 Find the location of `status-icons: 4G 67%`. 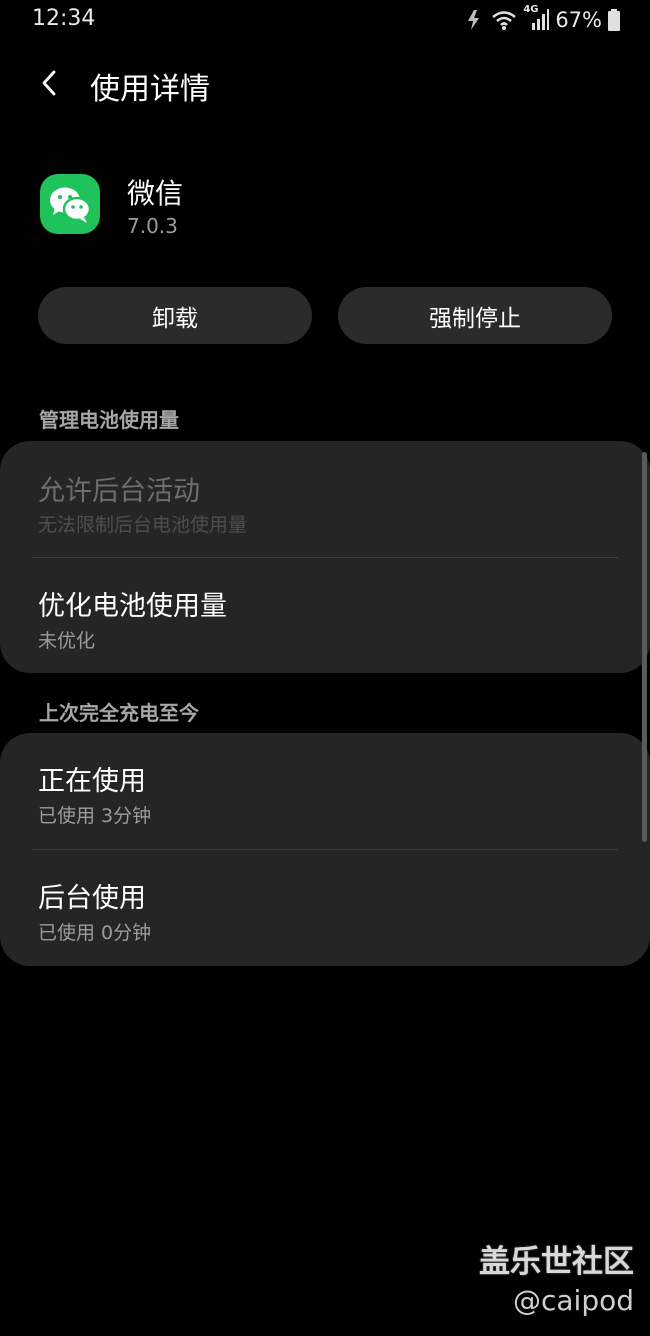

status-icons: 4G 67% is located at coordinates (542, 19).